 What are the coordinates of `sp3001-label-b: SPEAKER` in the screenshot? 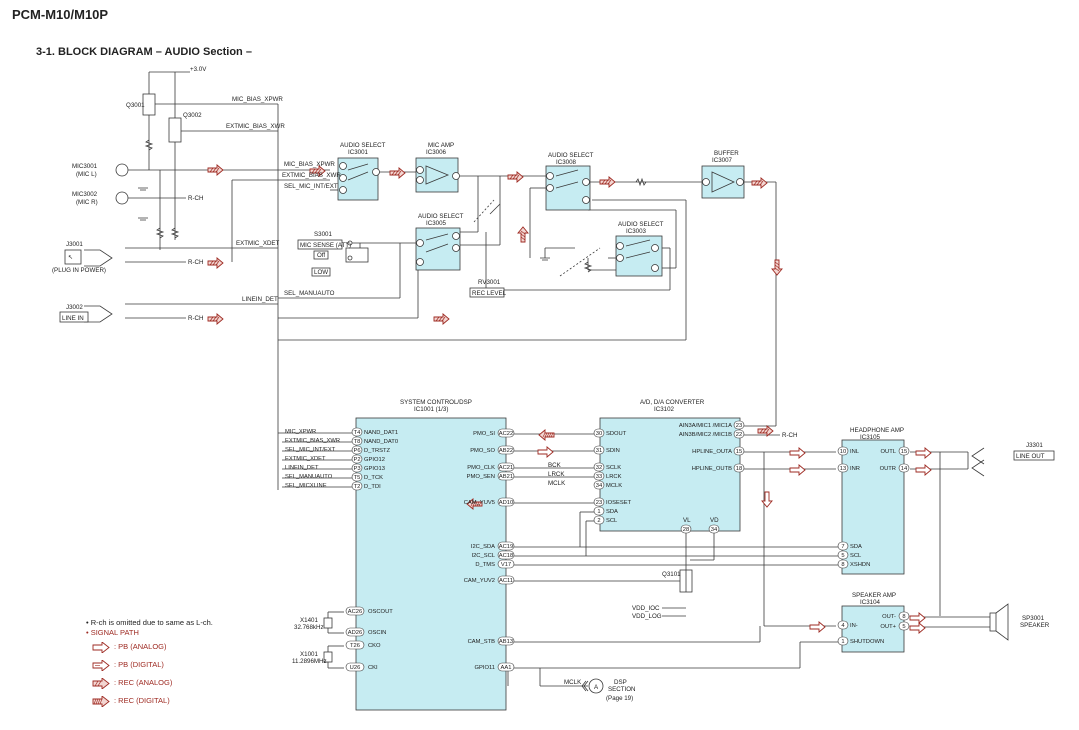 It's located at (1035, 625).